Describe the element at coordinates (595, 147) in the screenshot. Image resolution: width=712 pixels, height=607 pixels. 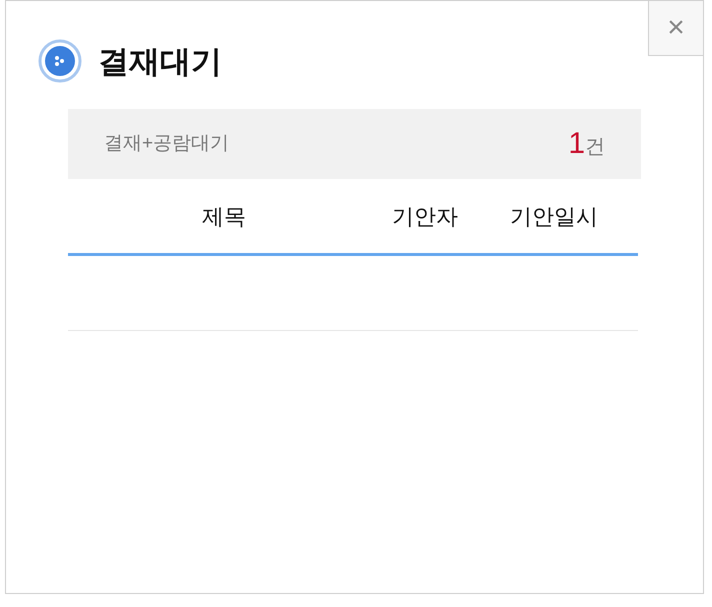
I see `count-unit: 건` at that location.